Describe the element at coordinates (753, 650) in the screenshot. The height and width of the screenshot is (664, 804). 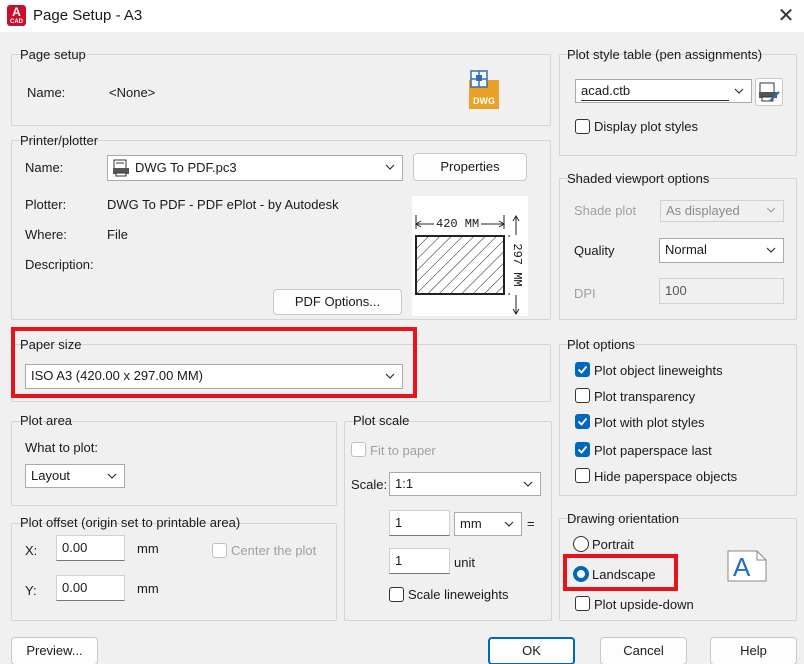
I see `help-button: Help` at that location.